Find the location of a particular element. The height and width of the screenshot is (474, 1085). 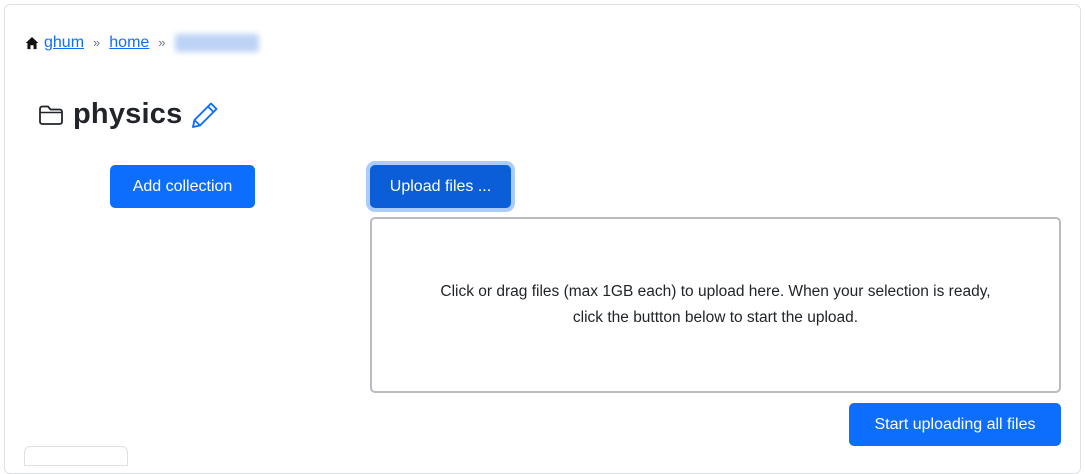

breadcrumb-link-home: home is located at coordinates (129, 43).